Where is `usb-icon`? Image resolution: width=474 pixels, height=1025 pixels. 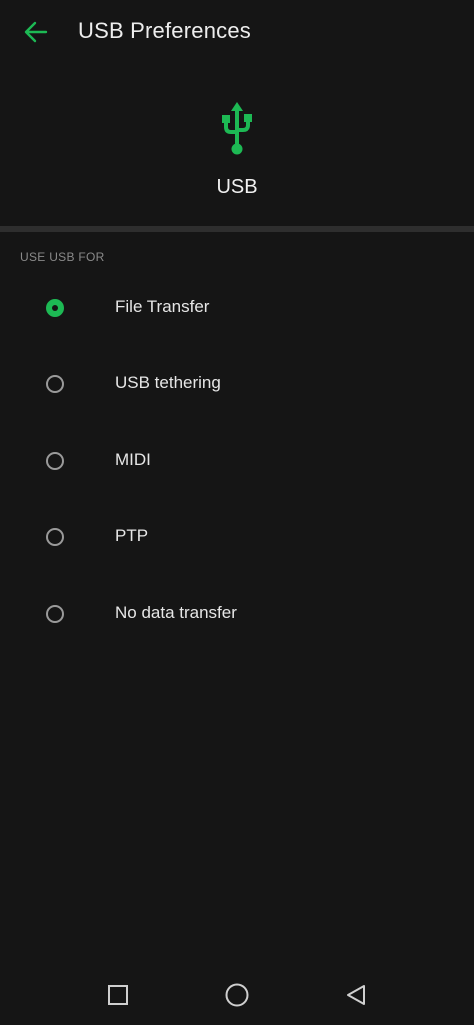 usb-icon is located at coordinates (237, 128).